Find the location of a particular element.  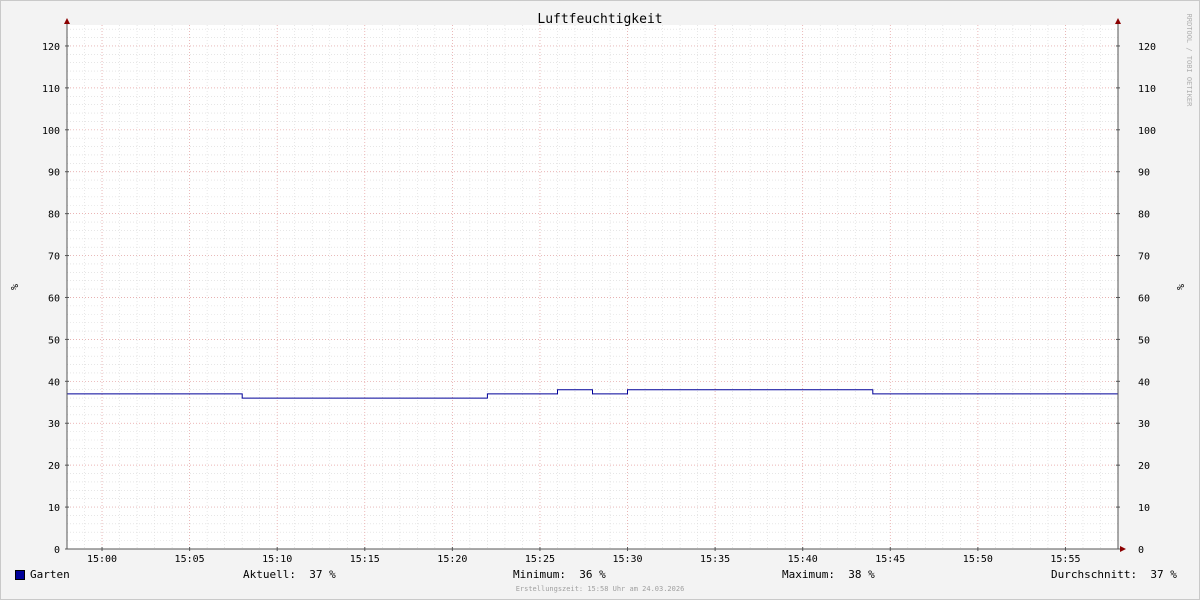

y-tick-label-left: 100 is located at coordinates (51, 131).